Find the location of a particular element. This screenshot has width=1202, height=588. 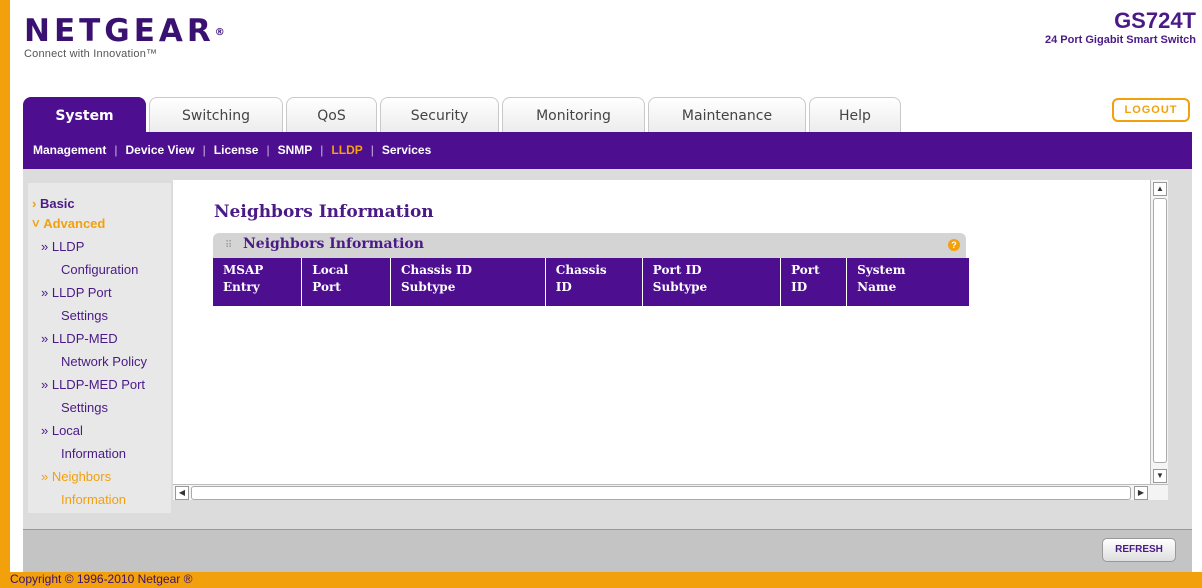

sidebar-basic: › Basic is located at coordinates (53, 204).